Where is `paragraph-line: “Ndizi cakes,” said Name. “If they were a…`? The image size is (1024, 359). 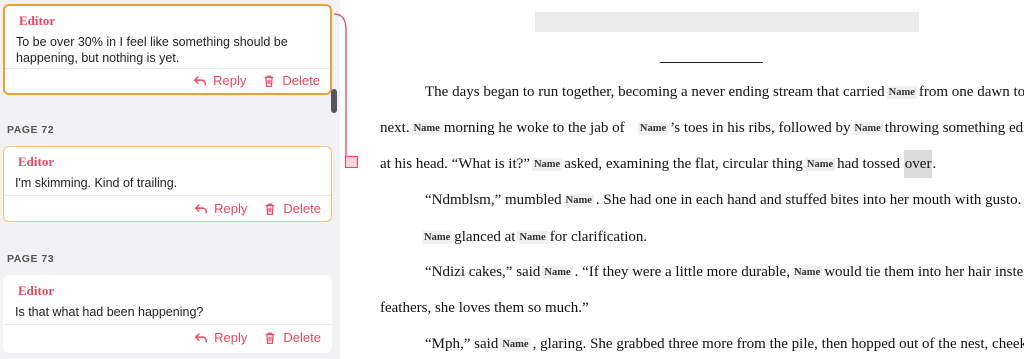
paragraph-line: “Ndizi cakes,” said Name. “If they were a… is located at coordinates (724, 272).